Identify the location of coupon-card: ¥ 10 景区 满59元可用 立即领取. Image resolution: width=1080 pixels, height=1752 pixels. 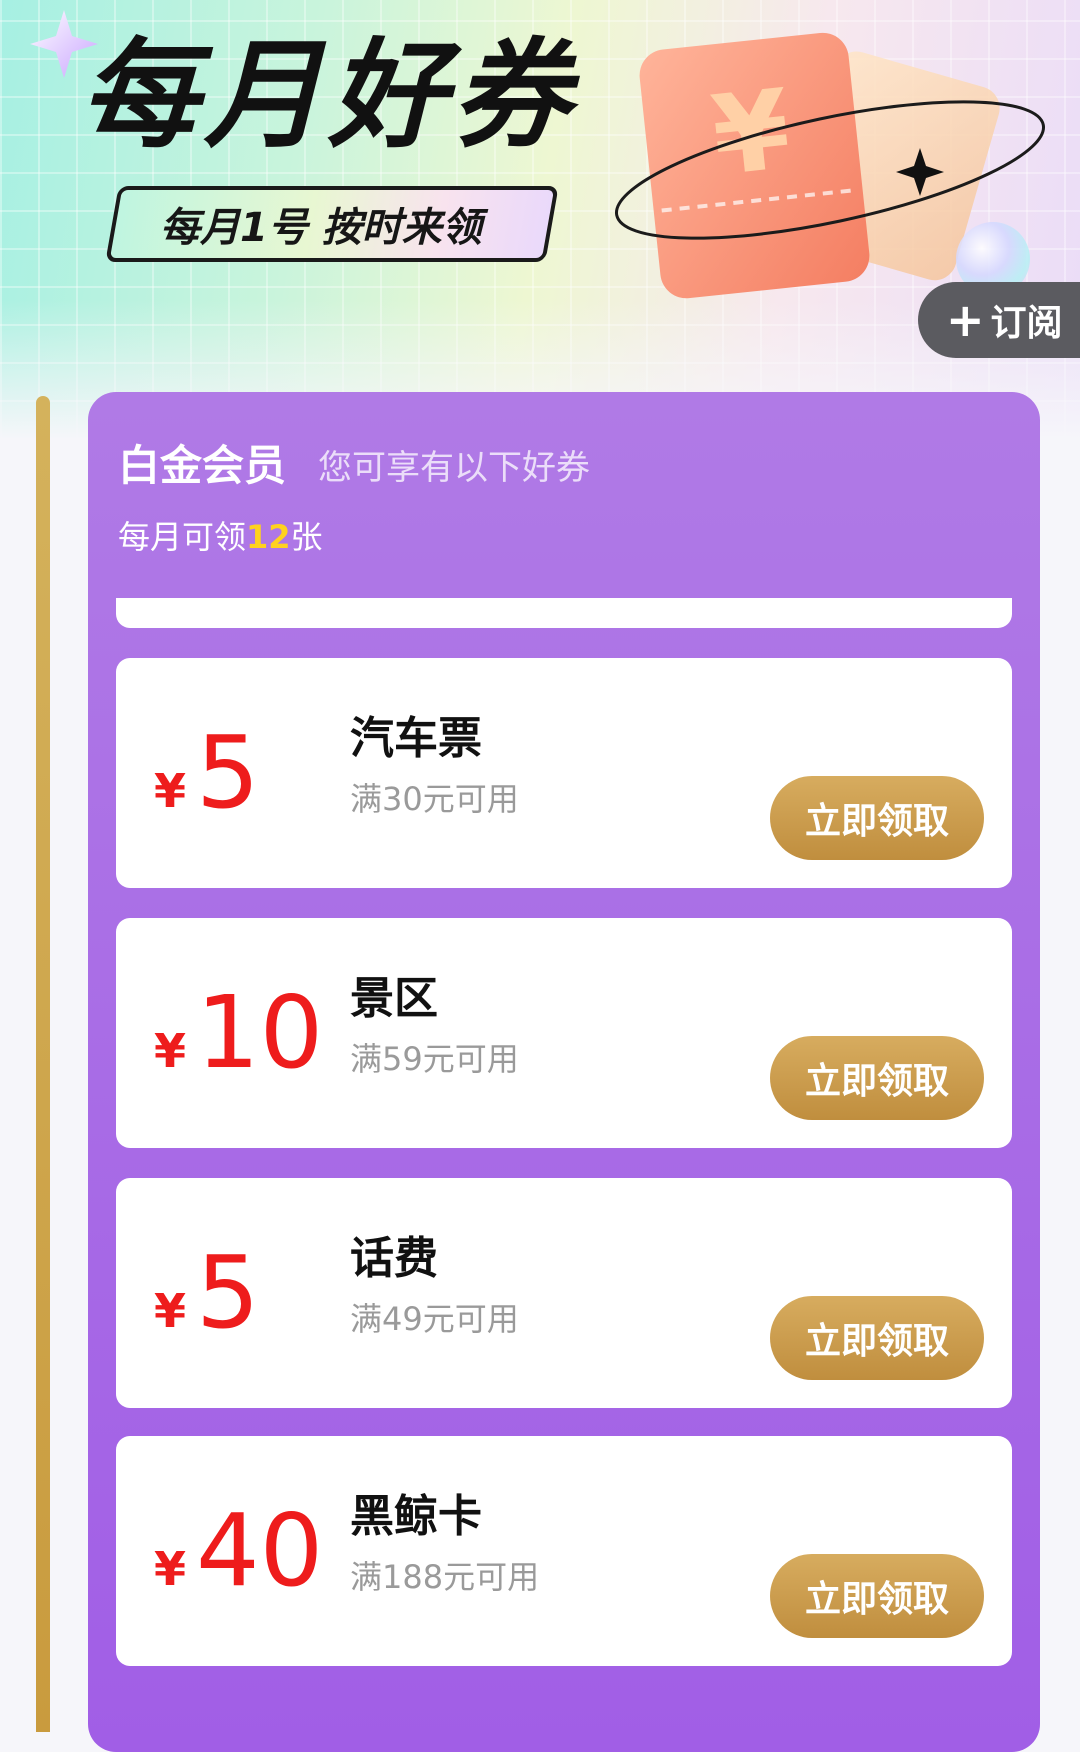
(564, 1033).